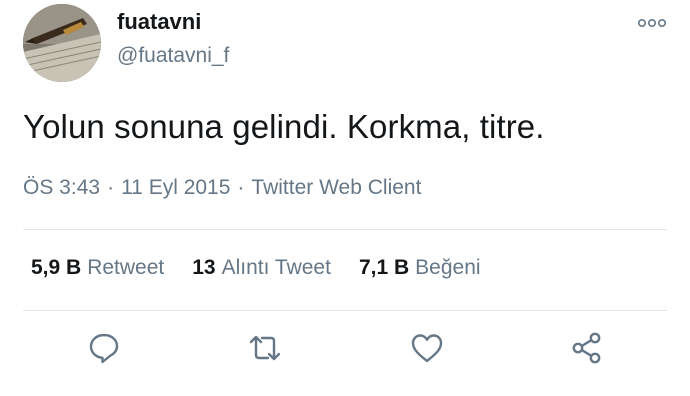 Image resolution: width=690 pixels, height=396 pixels. I want to click on share-button, so click(587, 348).